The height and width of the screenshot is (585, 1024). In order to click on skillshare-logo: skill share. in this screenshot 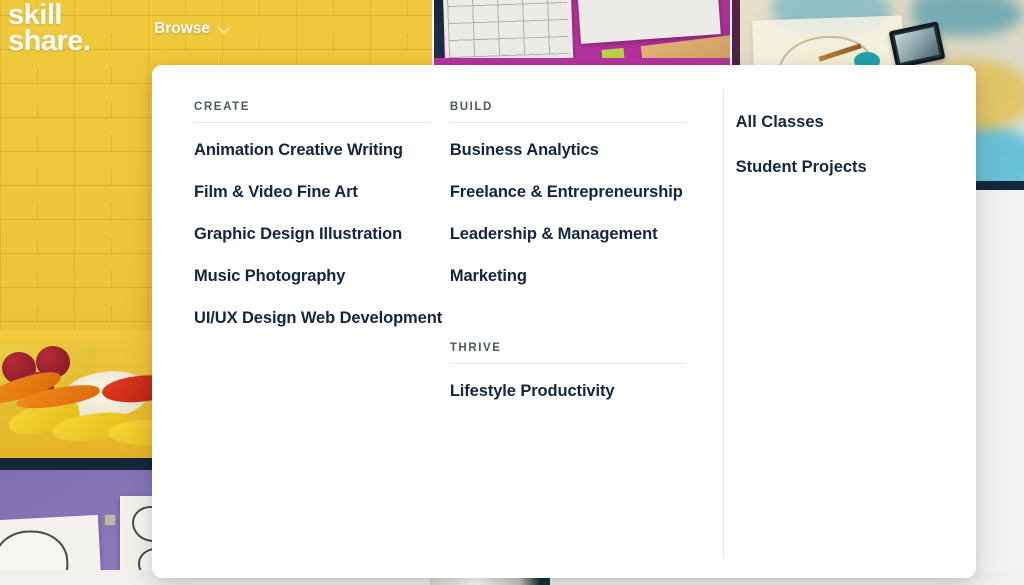, I will do `click(49, 29)`.